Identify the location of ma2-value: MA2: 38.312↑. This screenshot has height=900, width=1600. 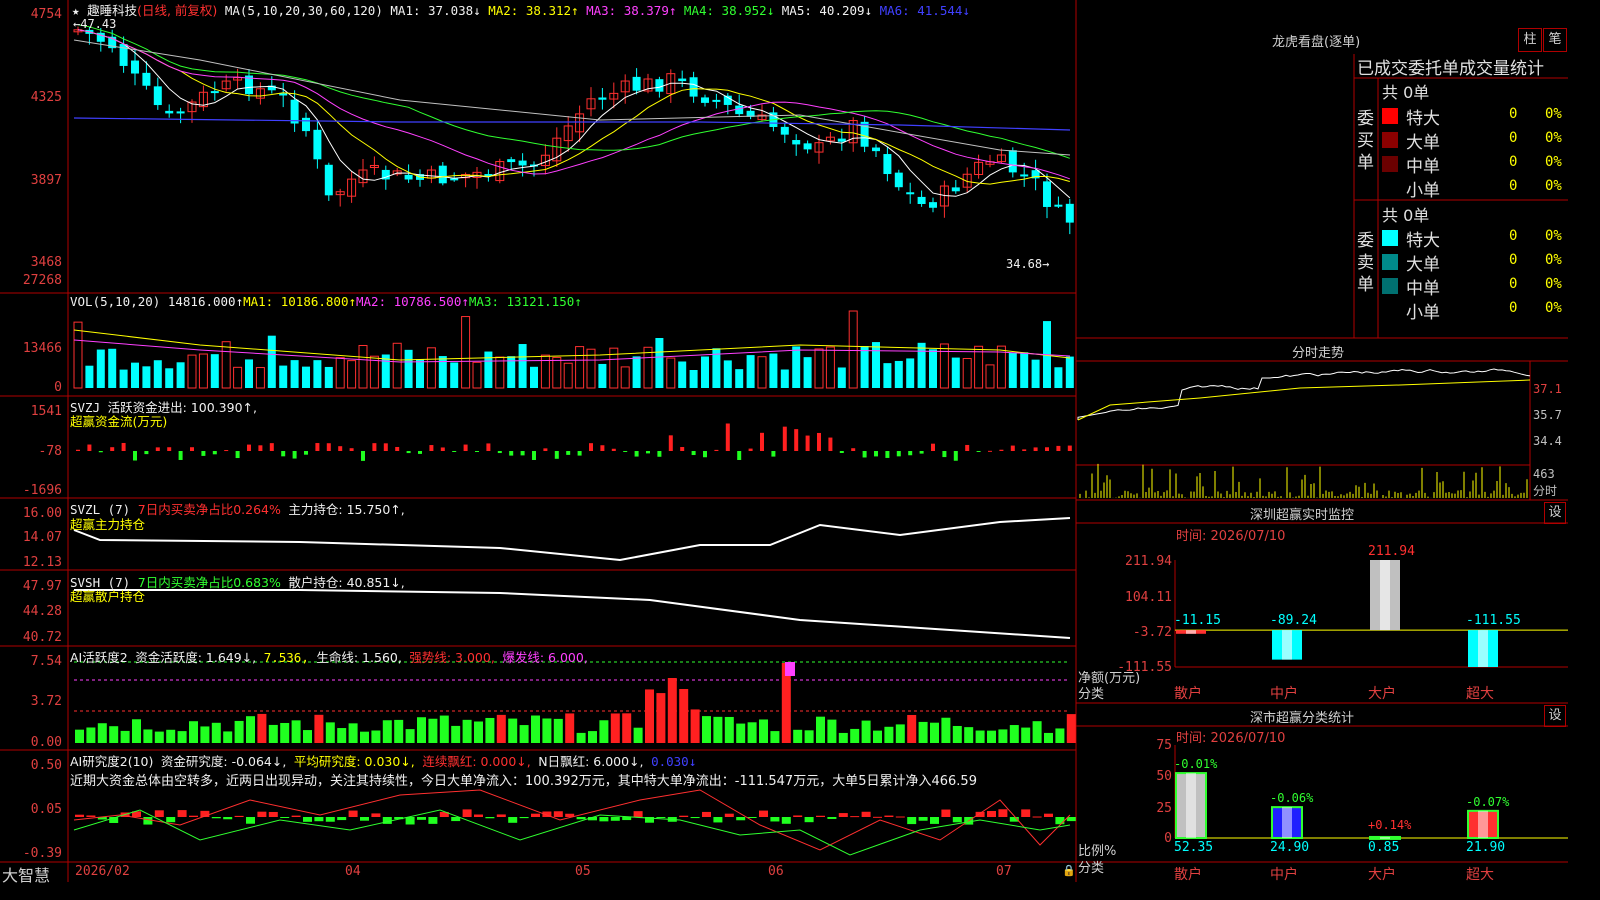
(533, 10).